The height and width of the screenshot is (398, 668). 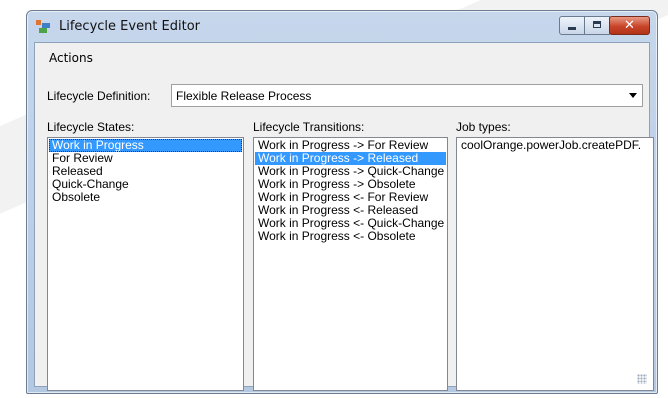 I want to click on minimize-icon, so click(x=572, y=28).